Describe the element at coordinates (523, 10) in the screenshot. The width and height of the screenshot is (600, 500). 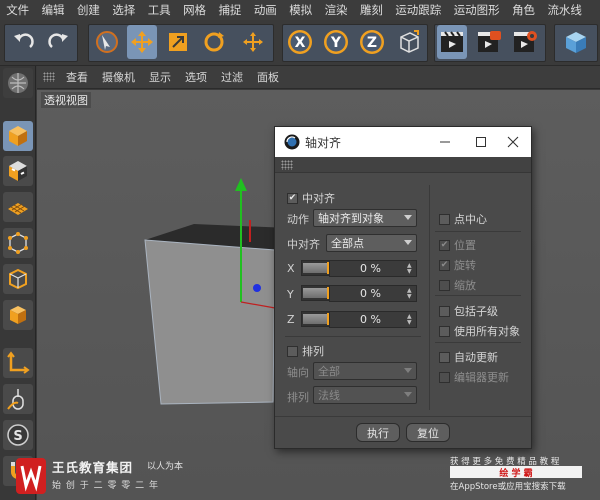
I see `menu-character: 角色` at that location.